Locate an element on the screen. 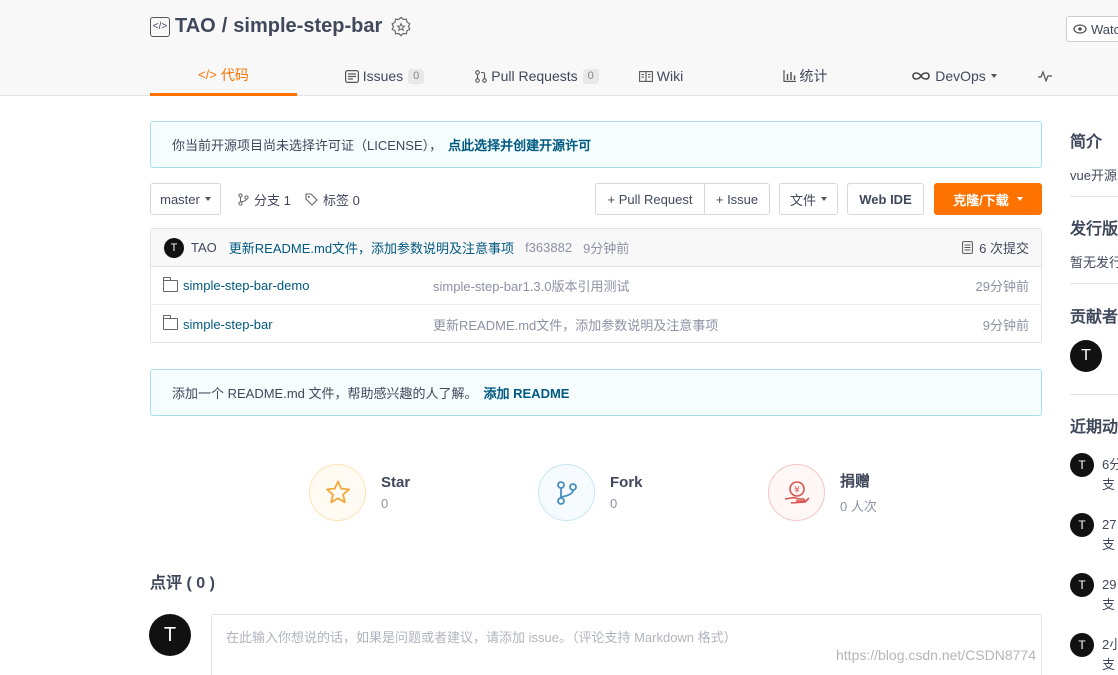 The width and height of the screenshot is (1118, 675). donate-stat: ¥ 捐赠 0 人次 is located at coordinates (822, 492).